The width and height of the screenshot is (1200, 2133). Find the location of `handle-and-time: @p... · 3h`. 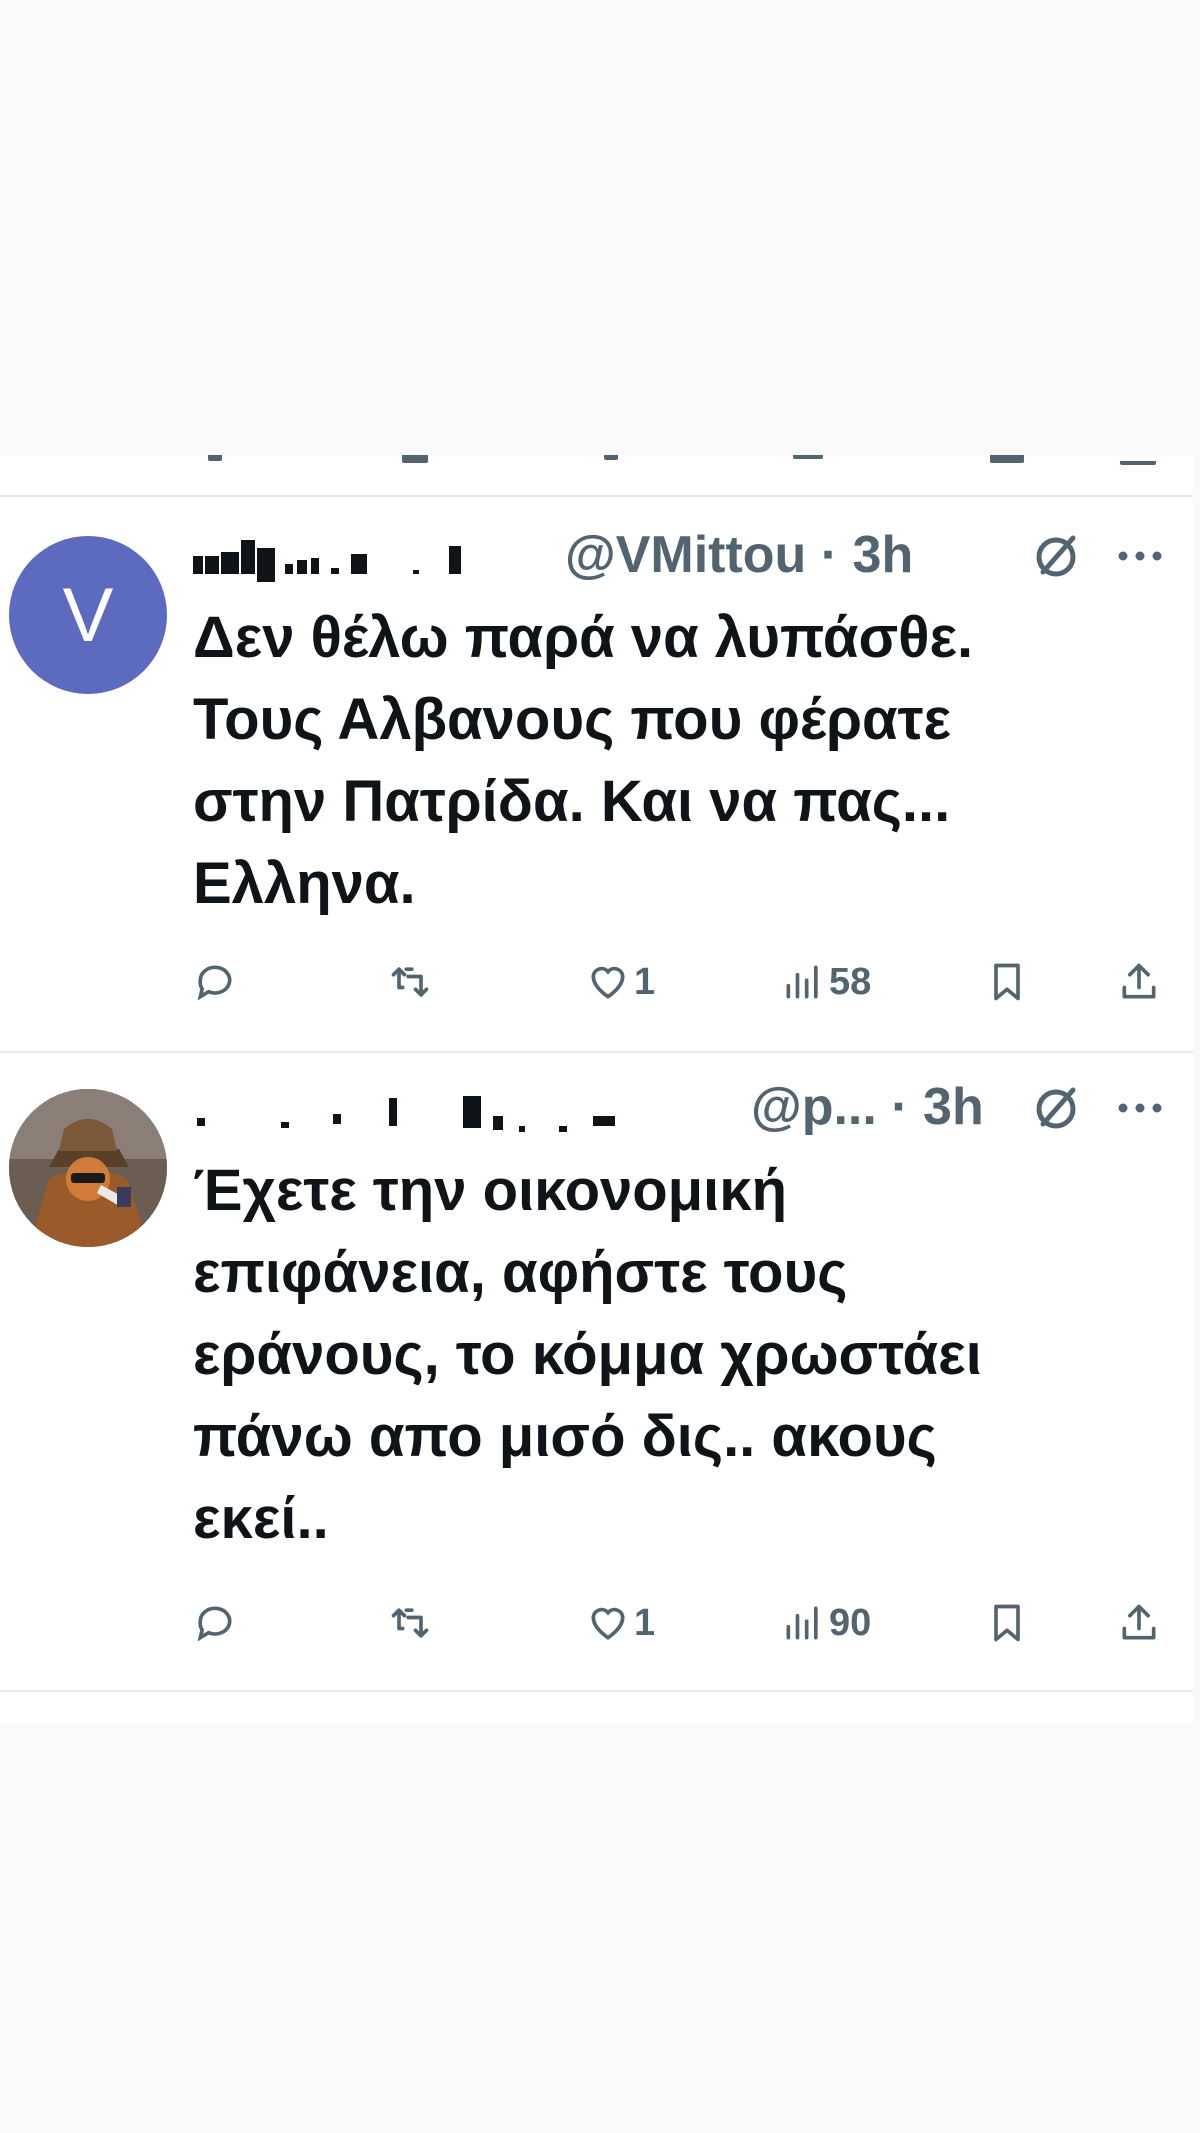

handle-and-time: @p... · 3h is located at coordinates (867, 1107).